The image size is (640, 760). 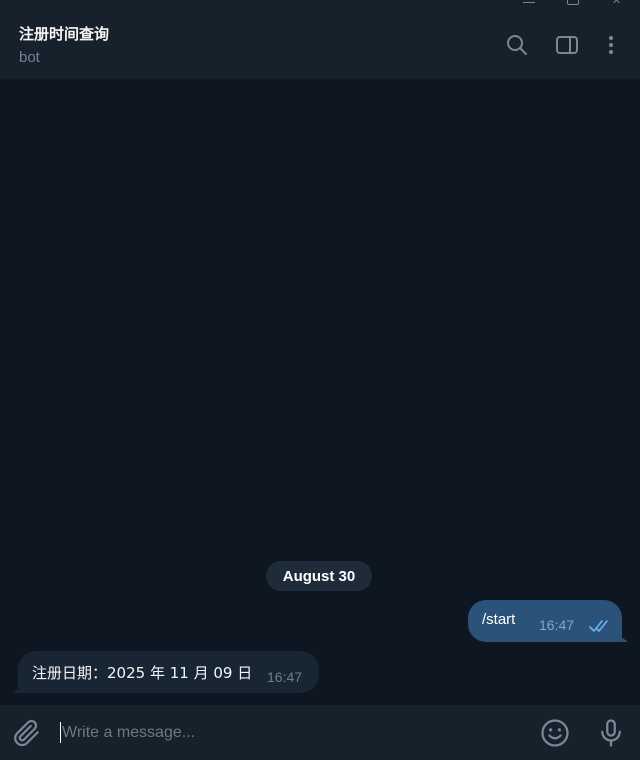 What do you see at coordinates (617, 6) in the screenshot?
I see `close-icon` at bounding box center [617, 6].